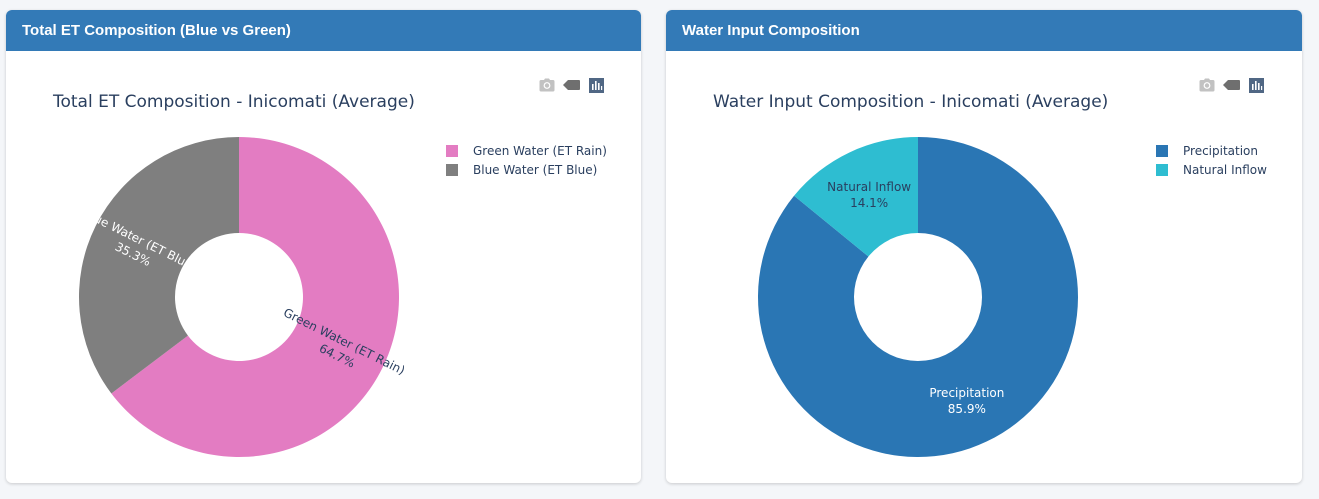  I want to click on slice-label-name: Precipitation, so click(966, 393).